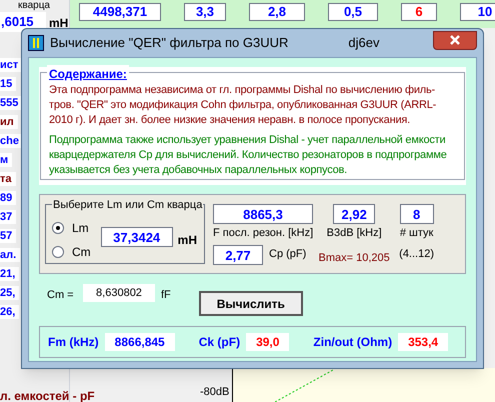 The width and height of the screenshot is (495, 402). What do you see at coordinates (34, 5) in the screenshot?
I see `crystal-label: кварца` at bounding box center [34, 5].